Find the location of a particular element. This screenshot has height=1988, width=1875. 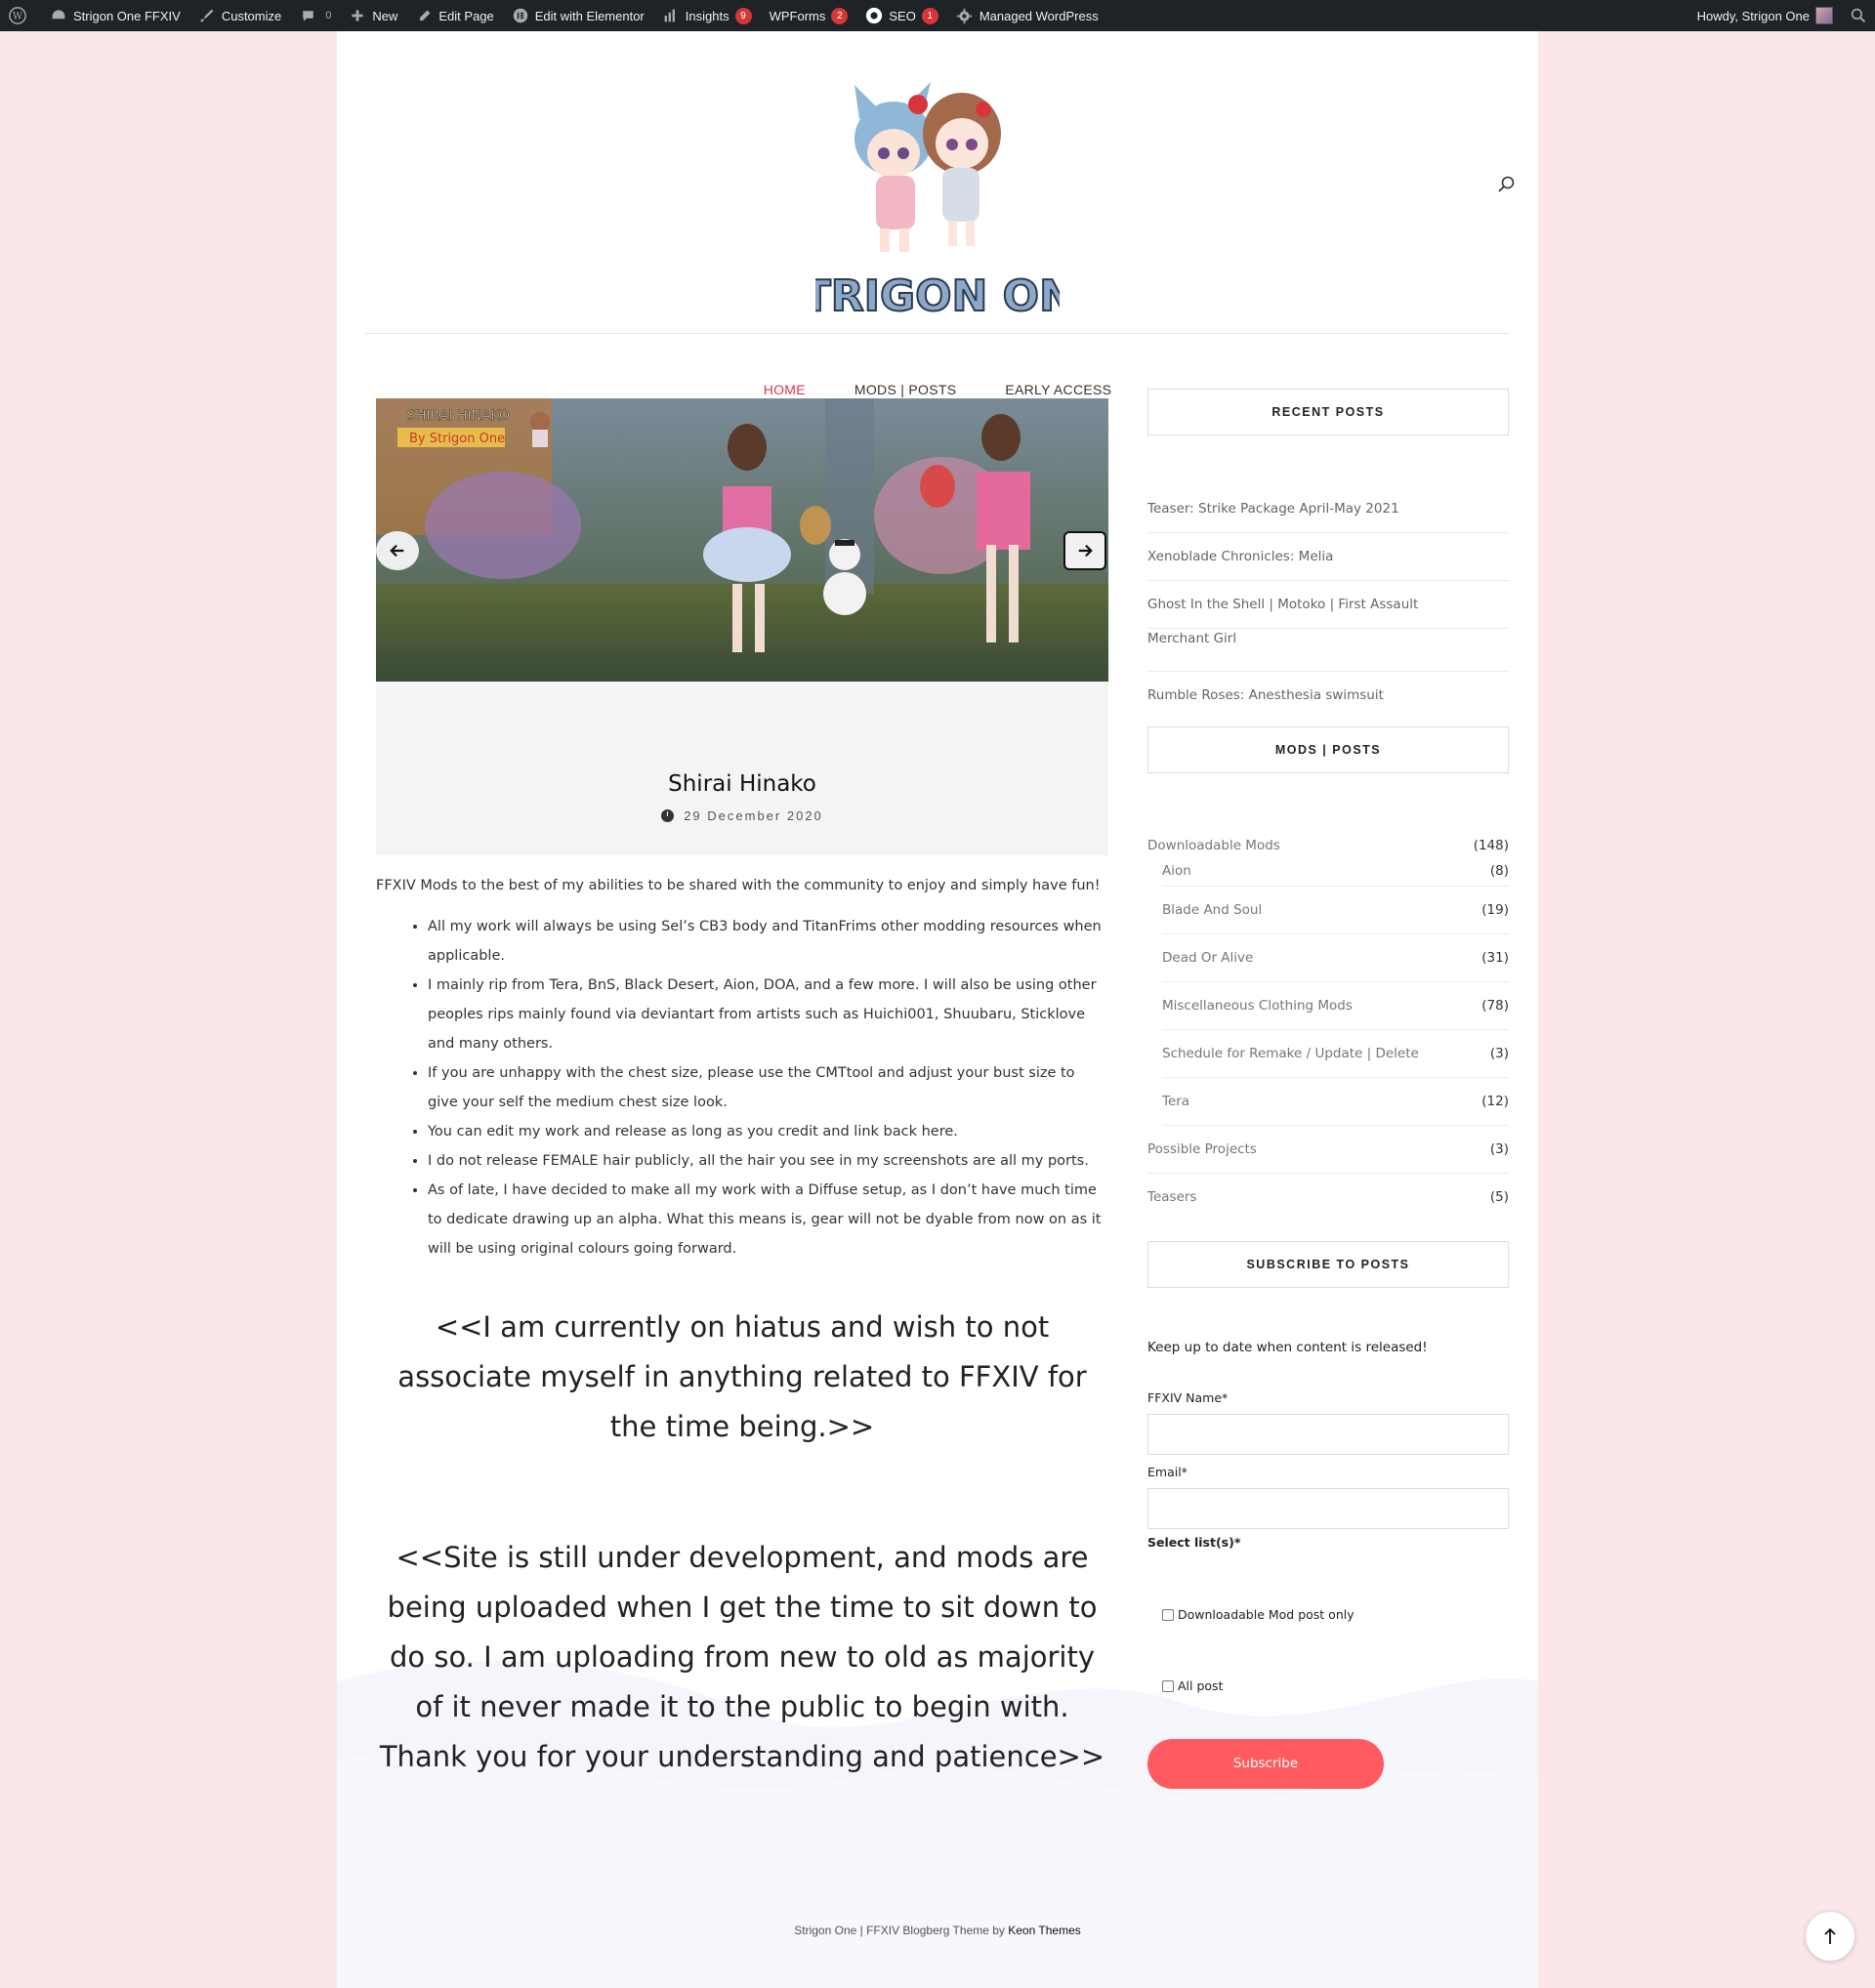

insights-link: Insights 9 is located at coordinates (707, 15).